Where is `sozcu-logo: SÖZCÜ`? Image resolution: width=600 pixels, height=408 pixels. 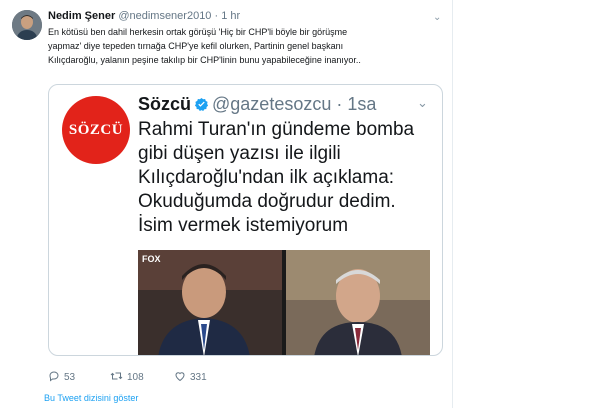 sozcu-logo: SÖZCÜ is located at coordinates (96, 130).